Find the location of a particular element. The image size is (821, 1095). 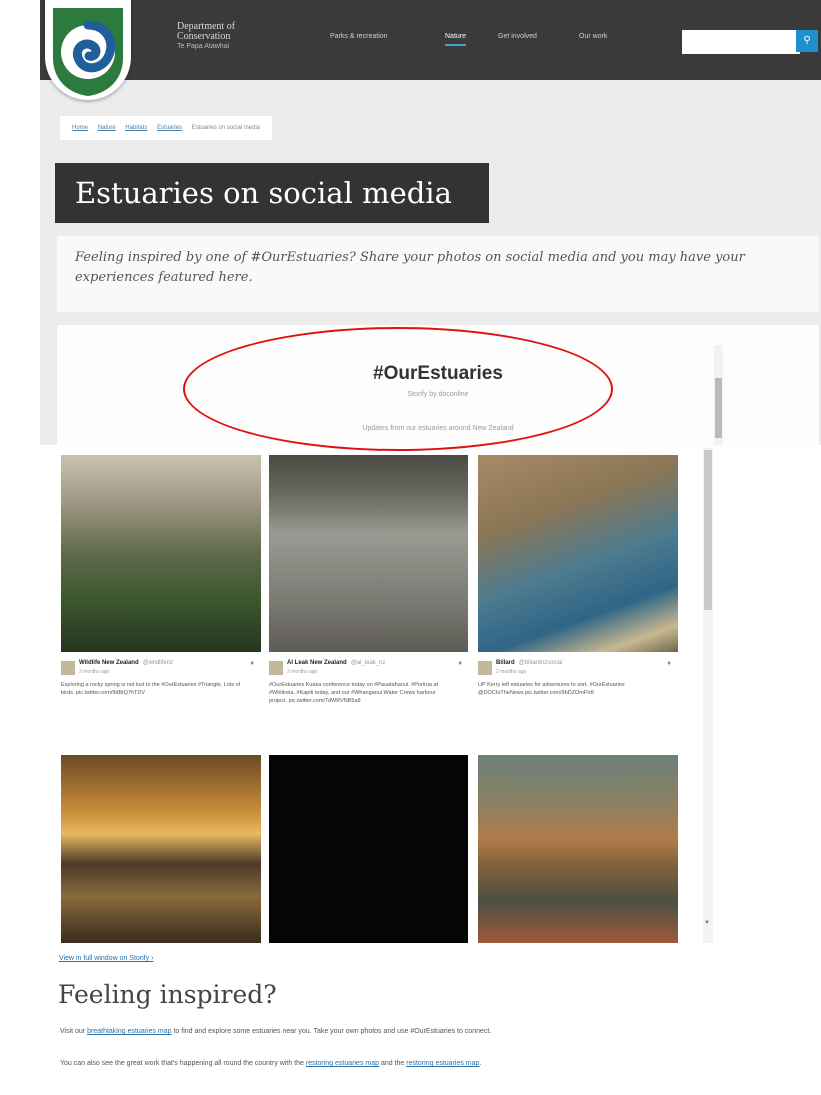

tweet-author: Al Leak New Zealand @al_leak_nz is located at coordinates (336, 663).